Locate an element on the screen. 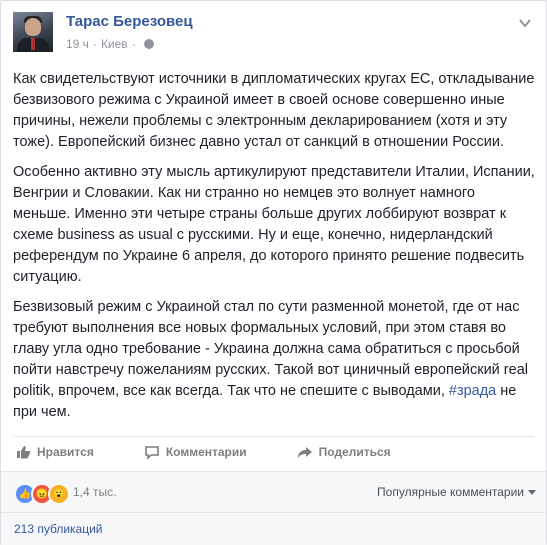 This screenshot has height=545, width=547. reaction-count: 1,4 тыс. is located at coordinates (94, 492).